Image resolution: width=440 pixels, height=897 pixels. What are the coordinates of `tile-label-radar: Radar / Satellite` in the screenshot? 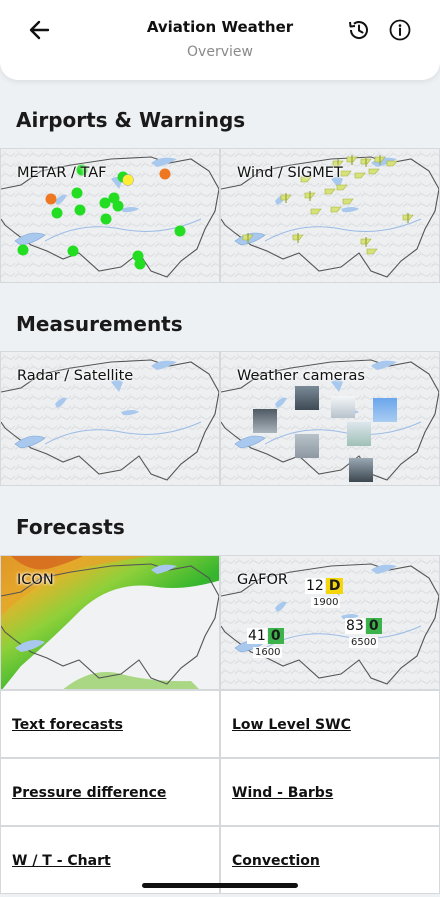 It's located at (75, 376).